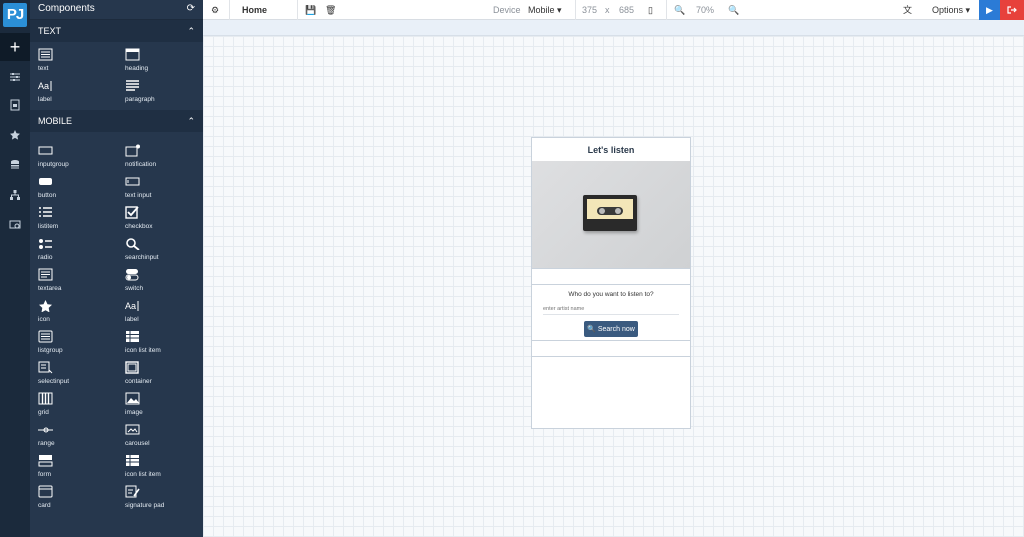  Describe the element at coordinates (611, 309) in the screenshot. I see `artist-input` at that location.